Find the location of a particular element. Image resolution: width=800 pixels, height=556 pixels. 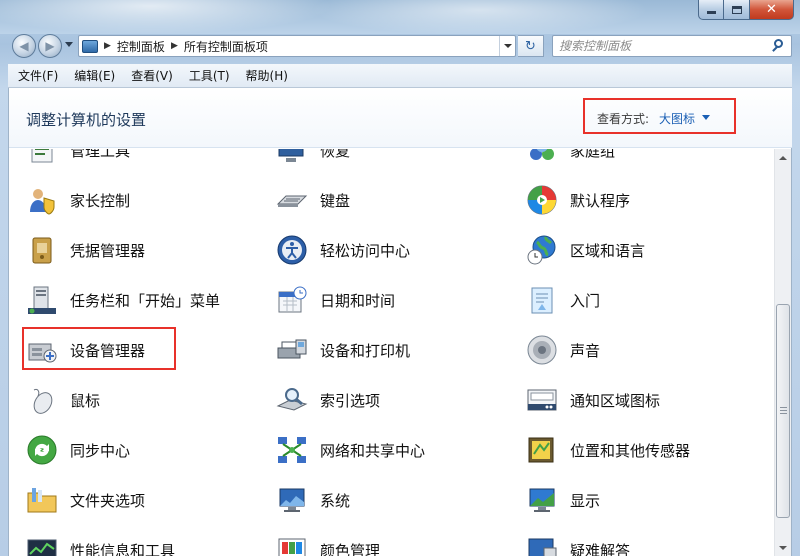

control-panel-icon is located at coordinates (90, 46).